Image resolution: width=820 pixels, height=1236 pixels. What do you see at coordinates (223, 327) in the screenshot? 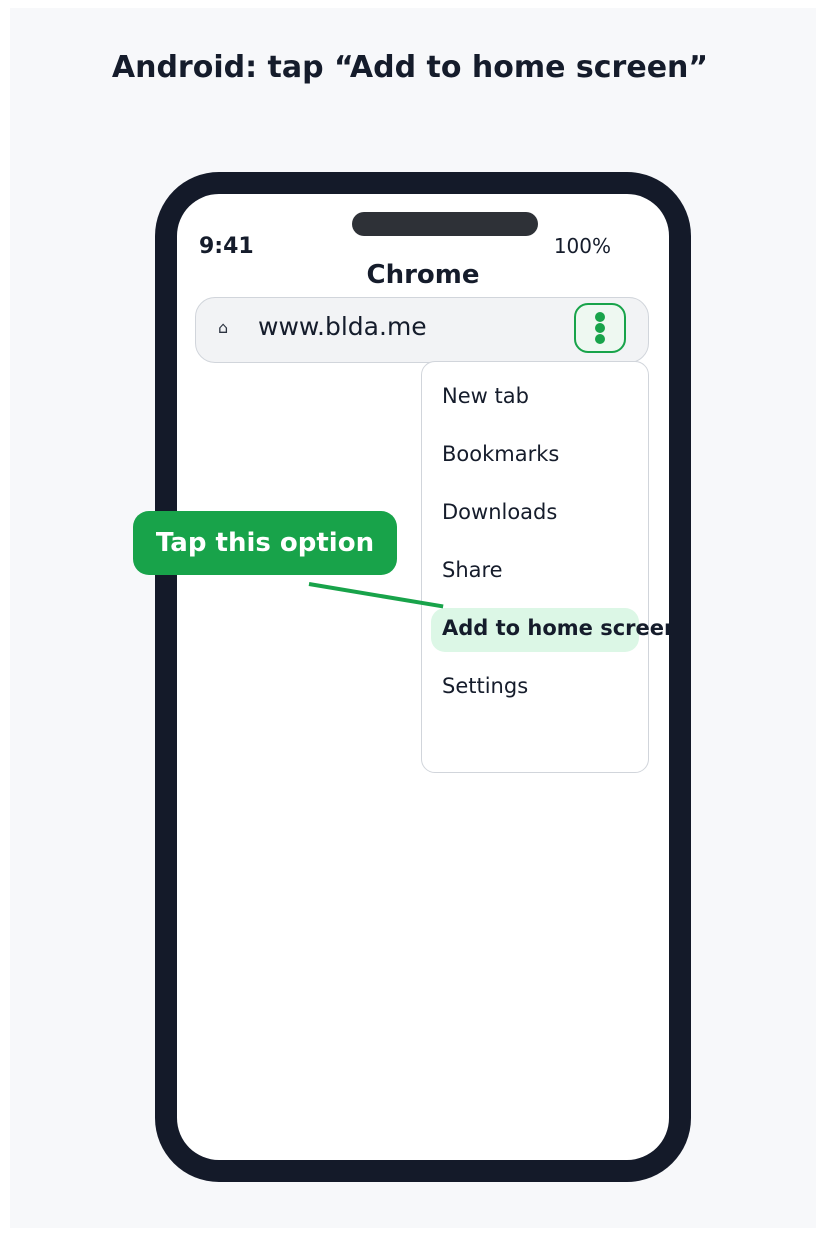
I see `home-icon: ⌂` at bounding box center [223, 327].